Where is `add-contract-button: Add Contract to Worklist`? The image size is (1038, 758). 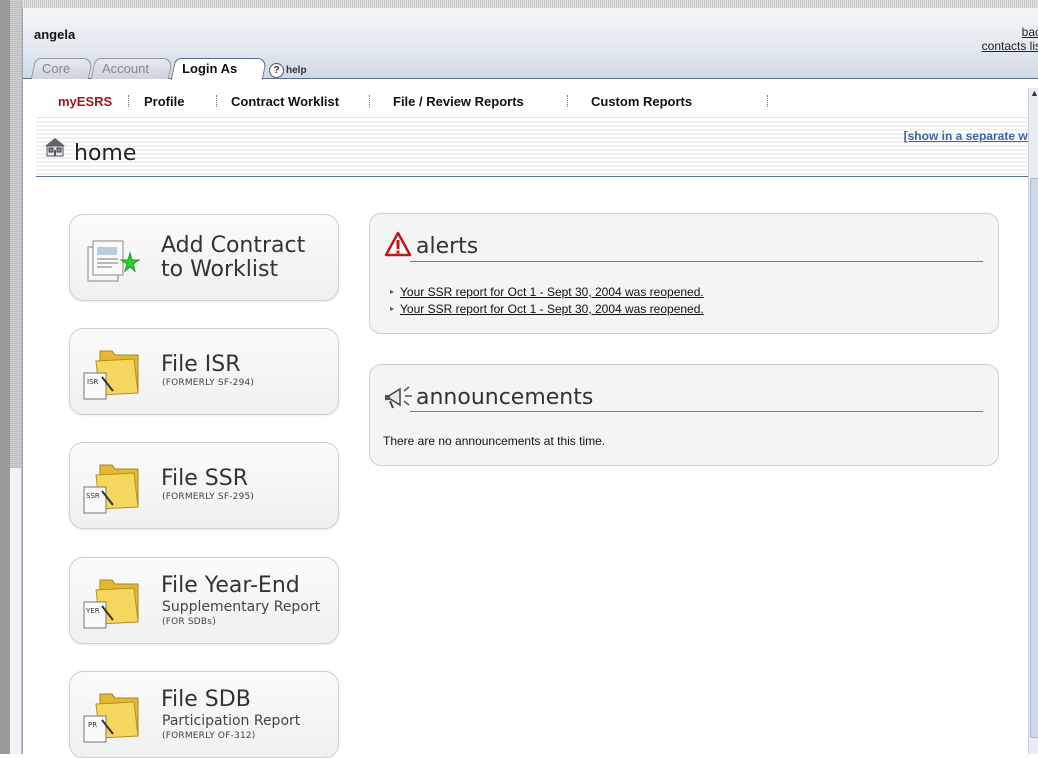
add-contract-button: Add Contract to Worklist is located at coordinates (204, 257).